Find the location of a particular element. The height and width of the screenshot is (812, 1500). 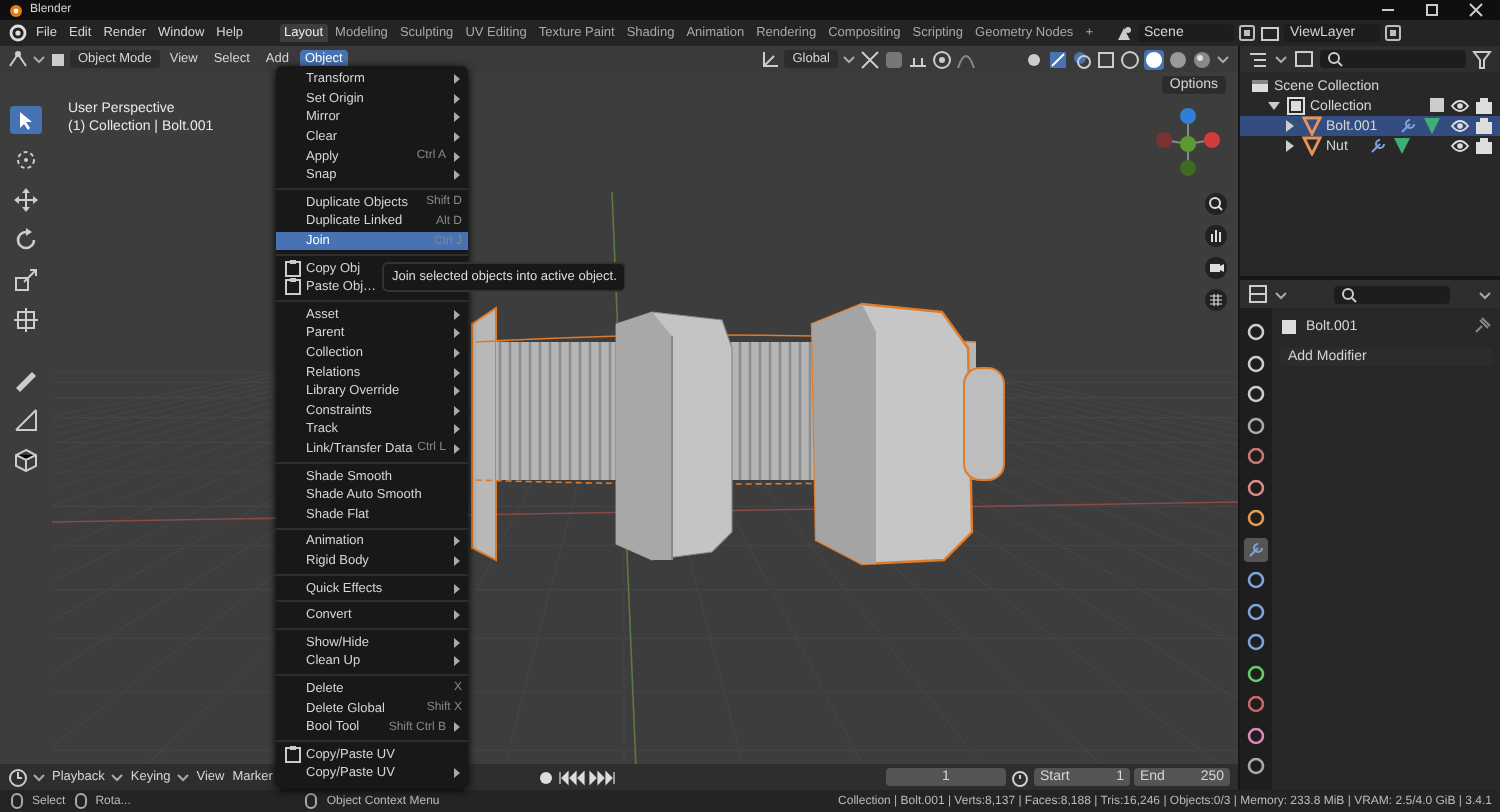

playback-controls-icon is located at coordinates (588, 777).